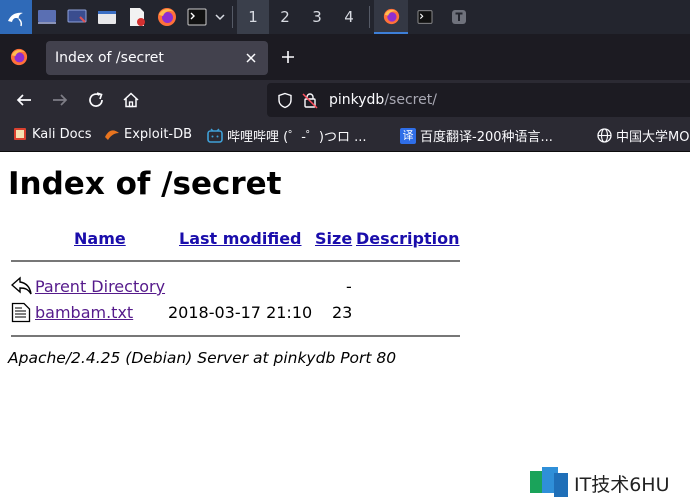 The height and width of the screenshot is (502, 690). Describe the element at coordinates (62, 134) in the screenshot. I see `bookmark-label: Kali Docs` at that location.